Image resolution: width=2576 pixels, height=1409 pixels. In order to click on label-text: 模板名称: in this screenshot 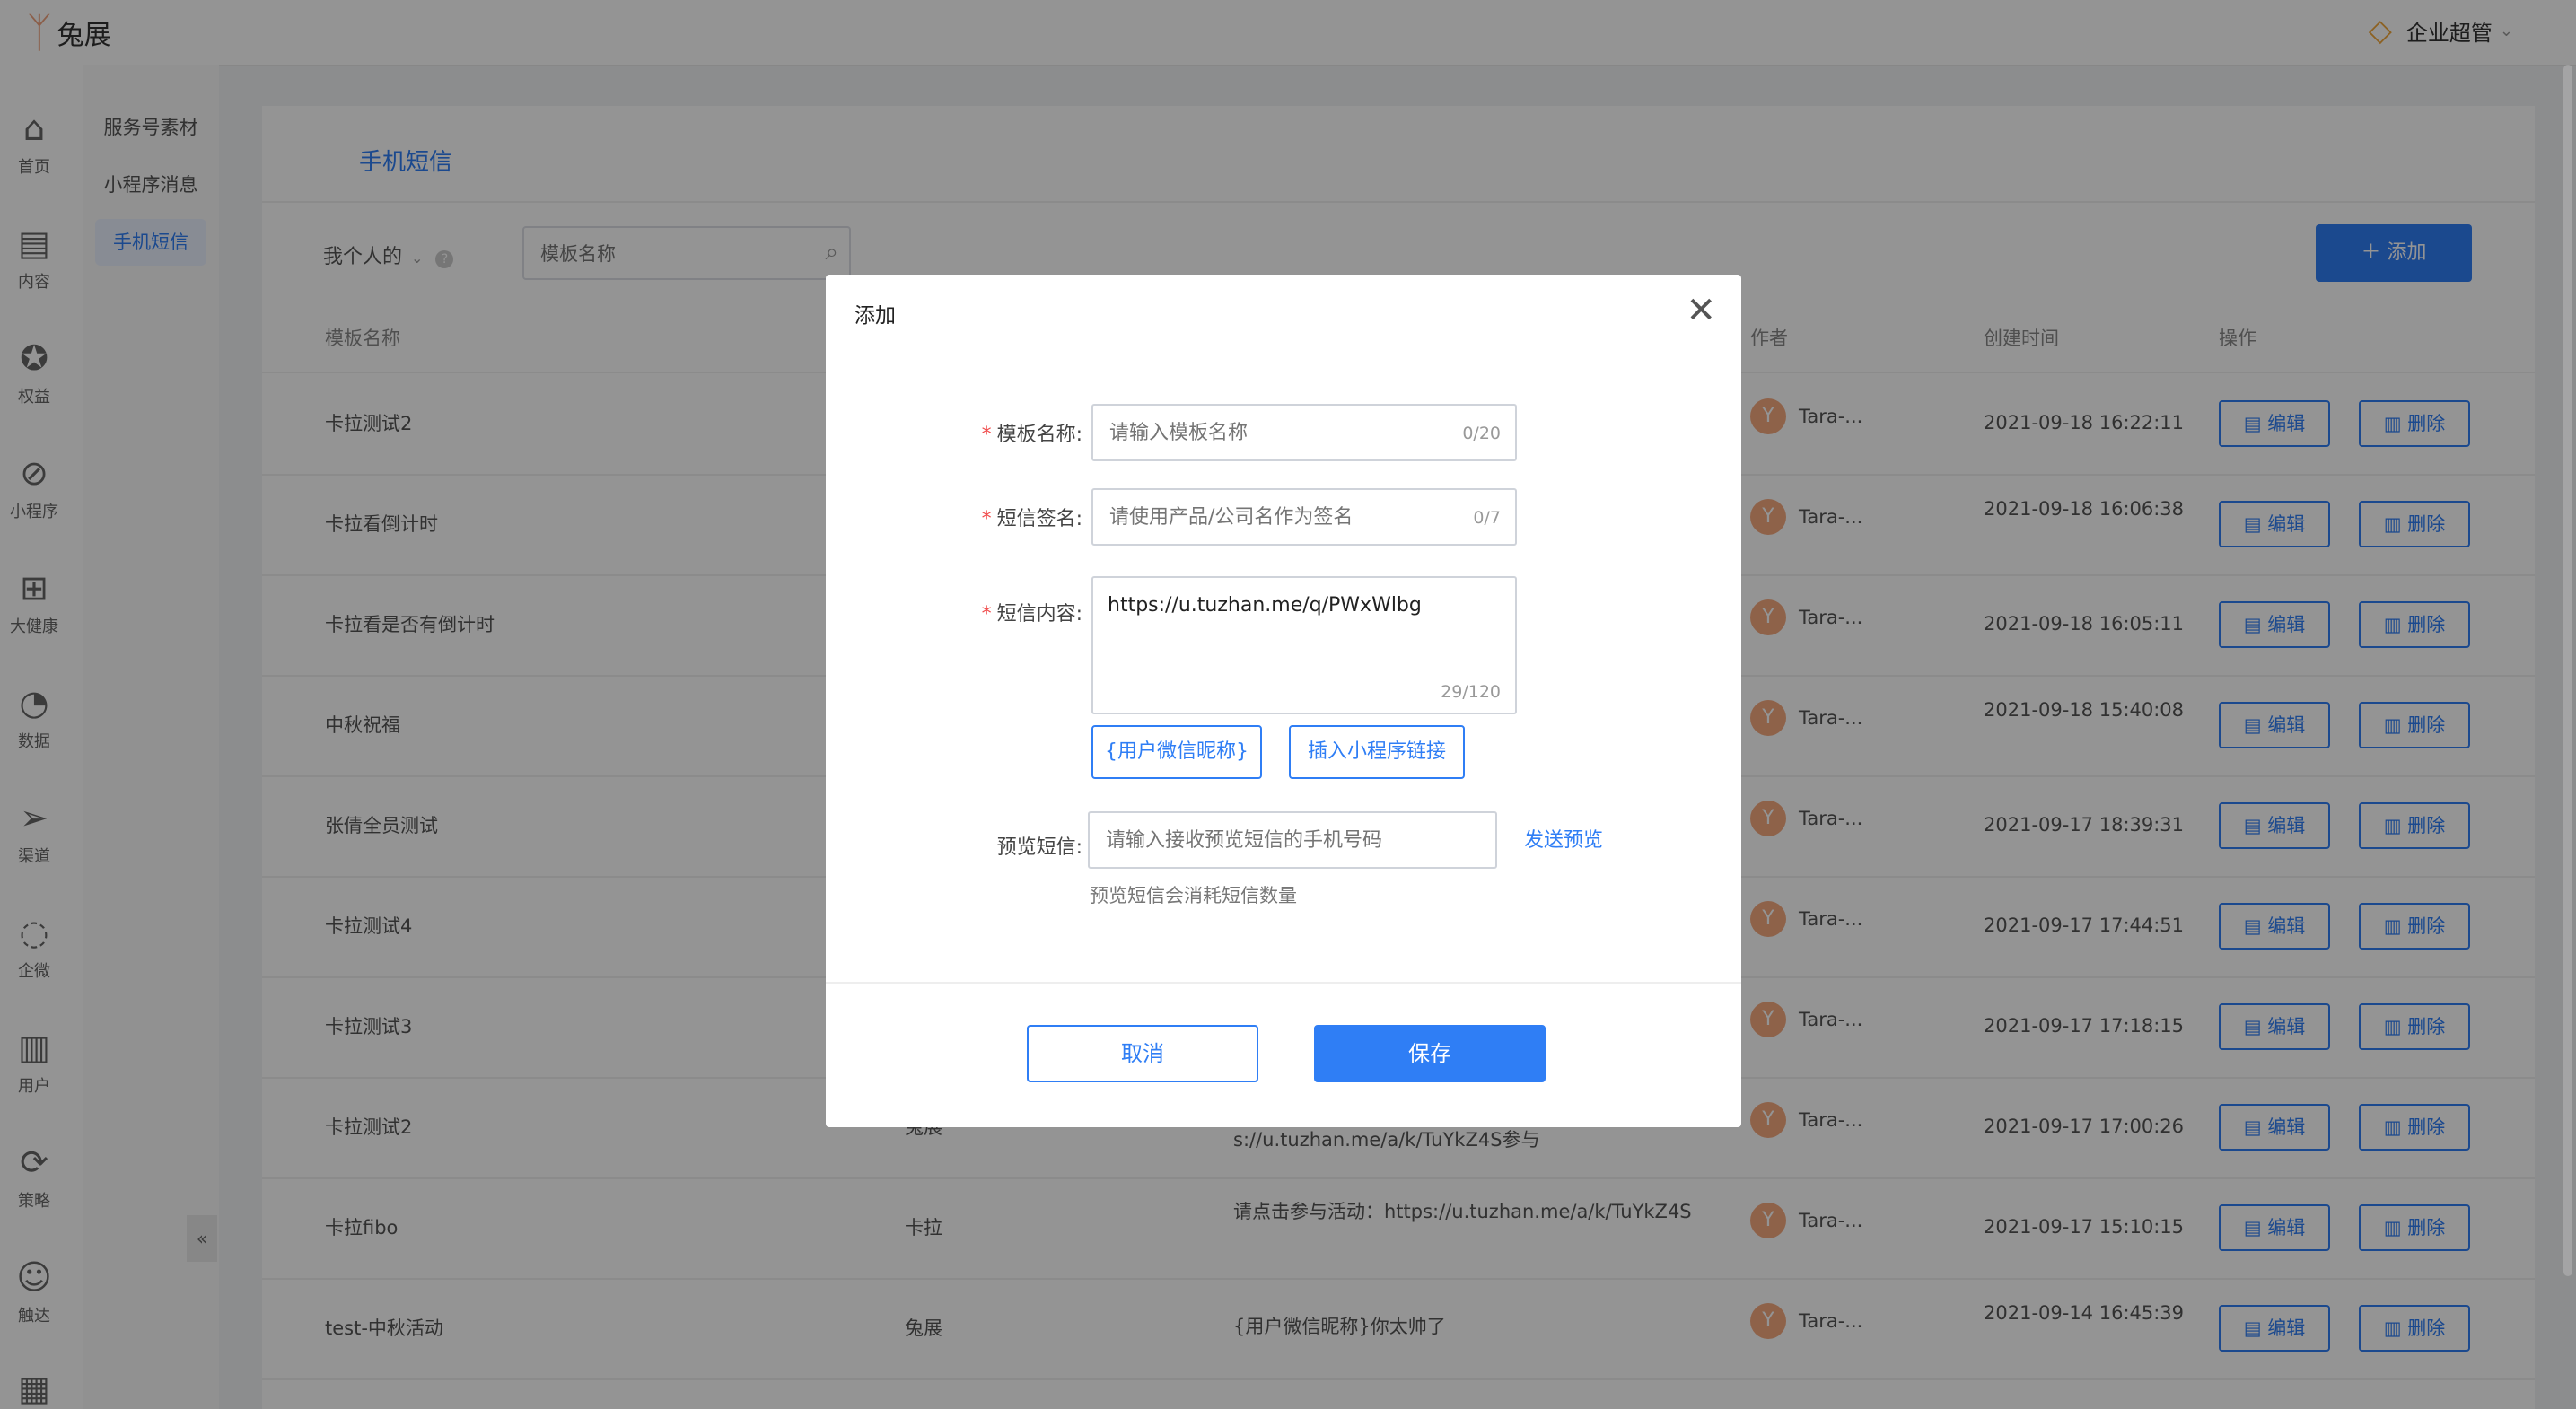, I will do `click(1039, 435)`.